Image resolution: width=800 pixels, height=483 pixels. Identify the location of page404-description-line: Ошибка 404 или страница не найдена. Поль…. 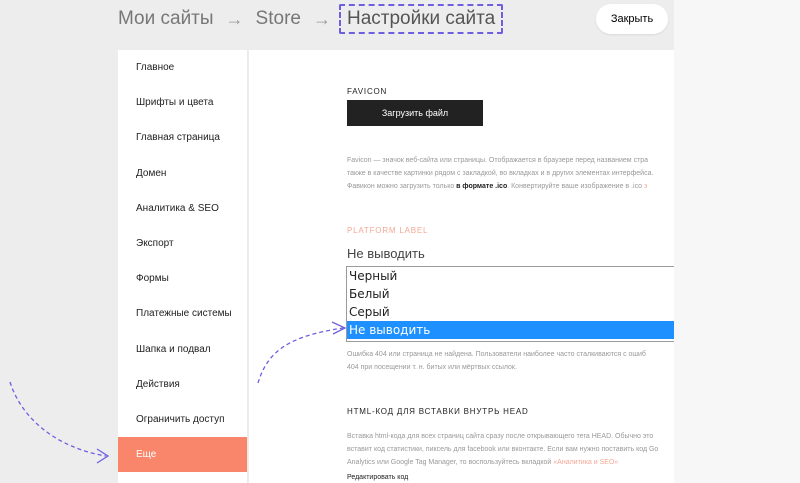
(496, 354).